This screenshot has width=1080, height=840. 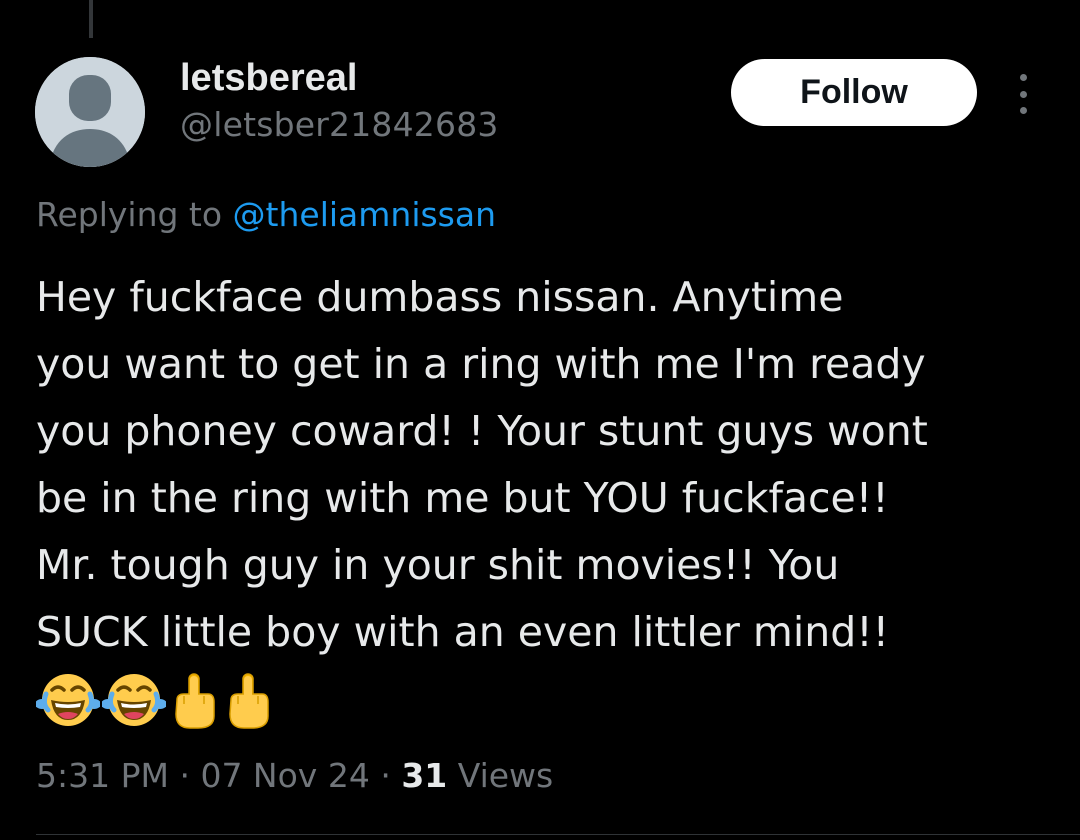 I want to click on divider, so click(x=558, y=834).